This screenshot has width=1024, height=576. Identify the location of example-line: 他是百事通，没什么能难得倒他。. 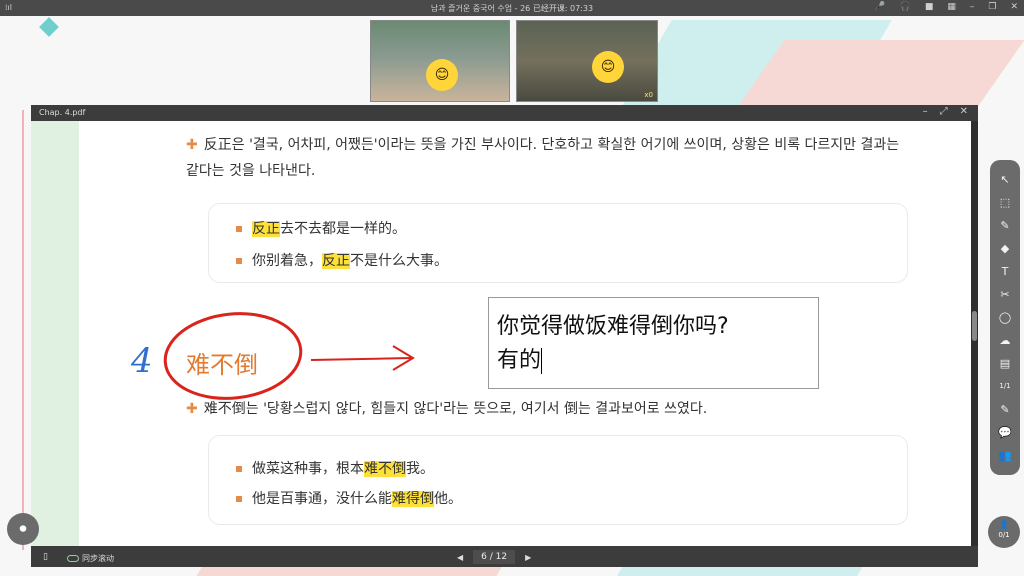
(349, 498).